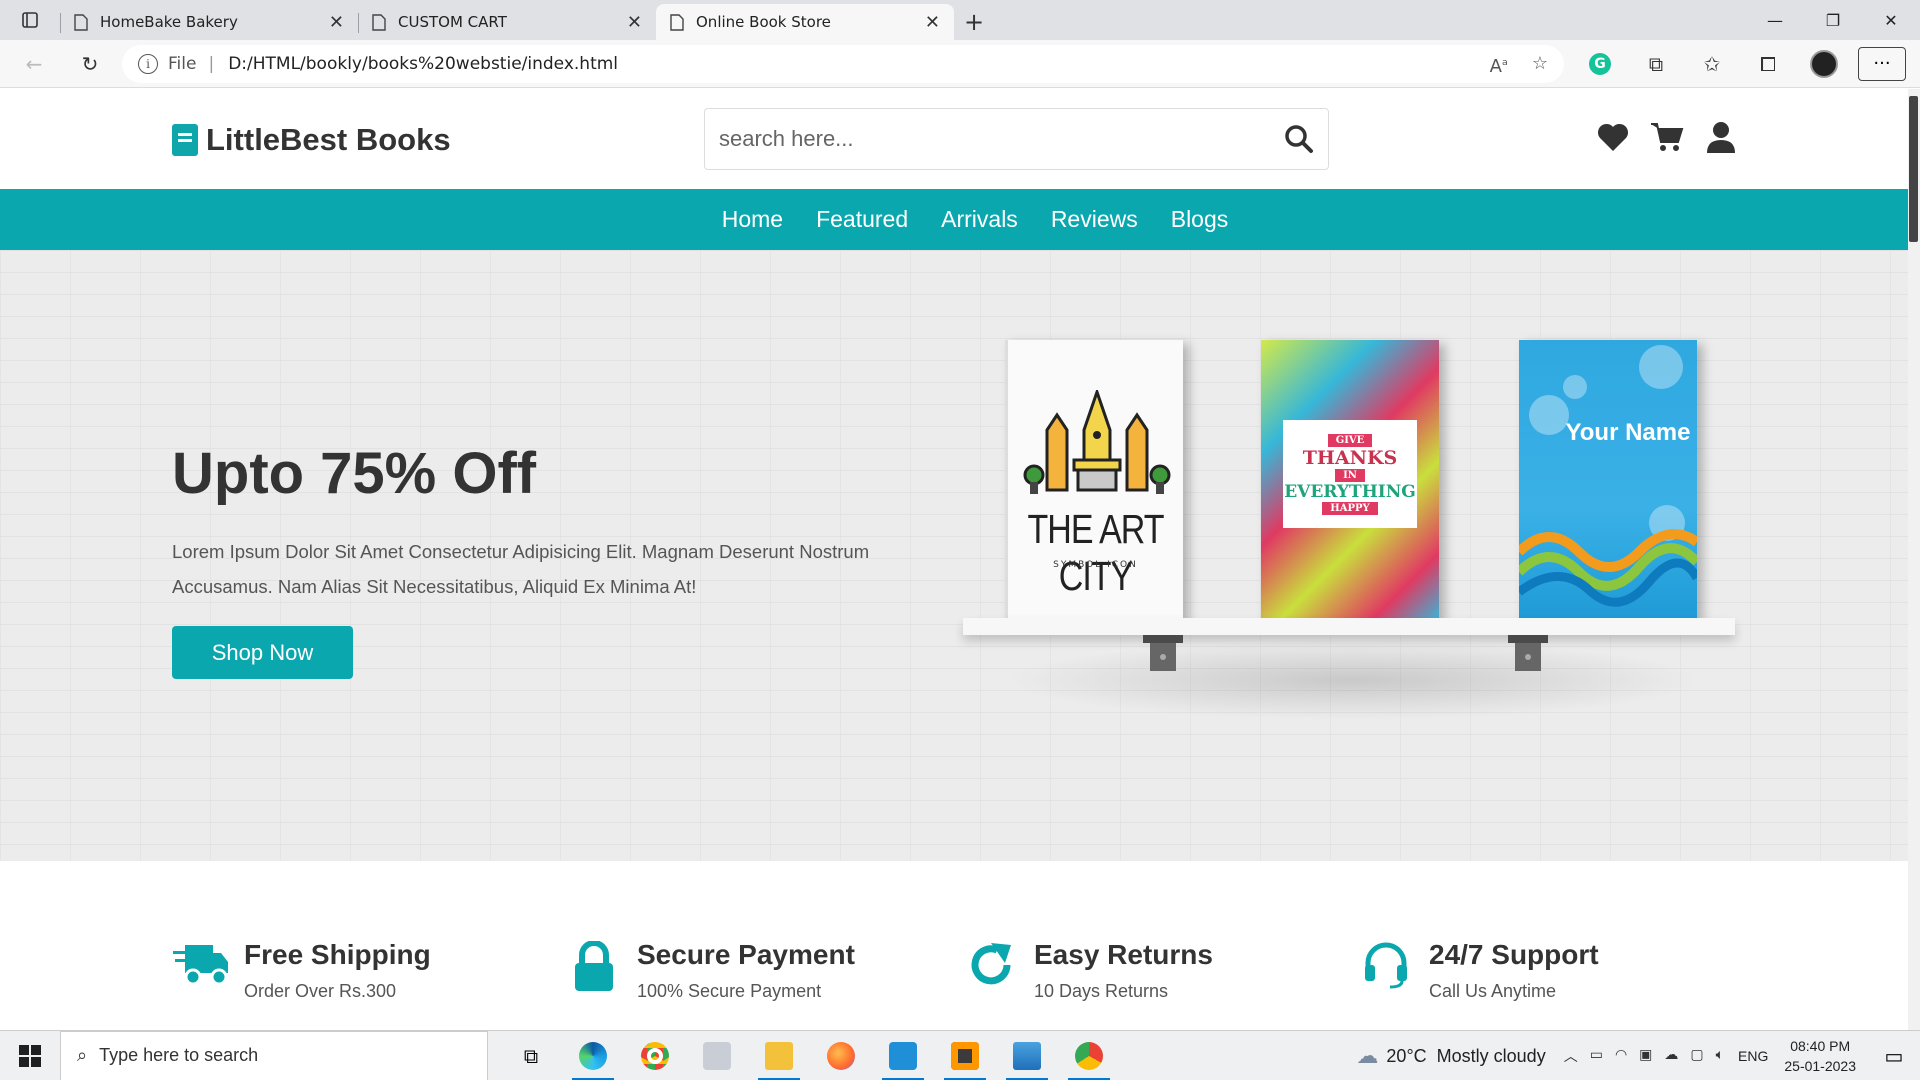 The height and width of the screenshot is (1080, 1920). I want to click on chrome-app-button, so click(655, 1055).